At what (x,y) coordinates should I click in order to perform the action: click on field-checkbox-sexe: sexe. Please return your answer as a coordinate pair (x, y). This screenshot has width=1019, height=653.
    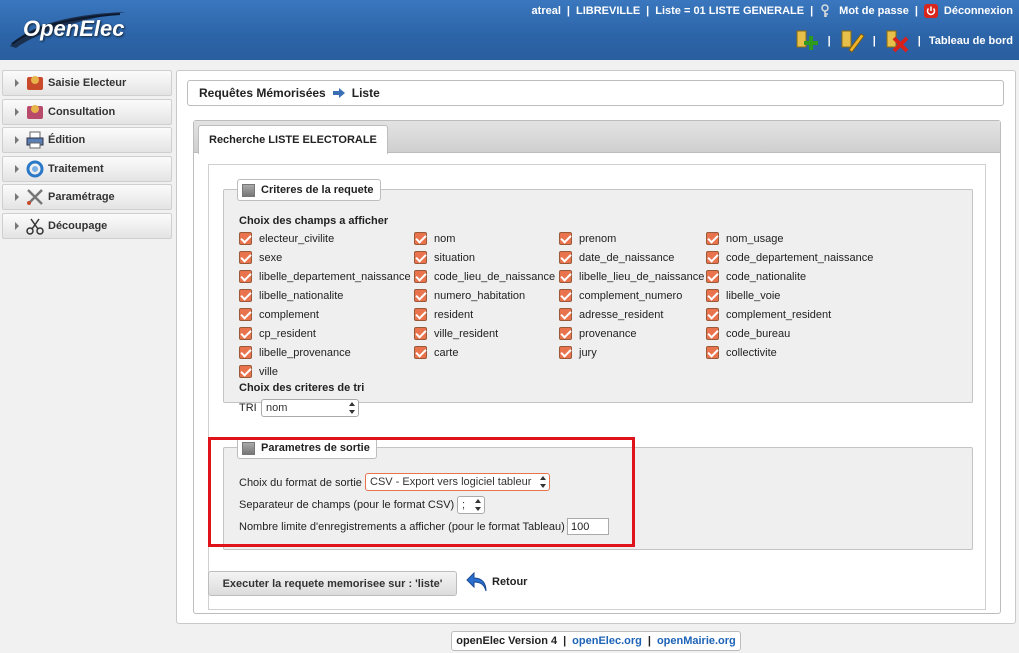
    Looking at the image, I should click on (260, 257).